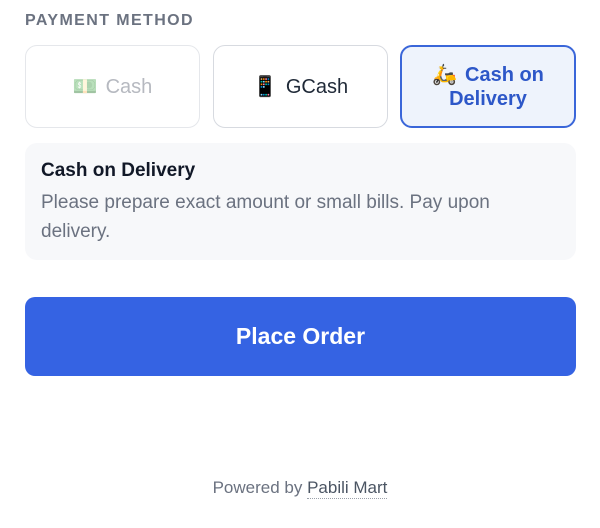 Image resolution: width=600 pixels, height=528 pixels. Describe the element at coordinates (488, 98) in the screenshot. I see `payment-option-label-line2: Delivery` at that location.